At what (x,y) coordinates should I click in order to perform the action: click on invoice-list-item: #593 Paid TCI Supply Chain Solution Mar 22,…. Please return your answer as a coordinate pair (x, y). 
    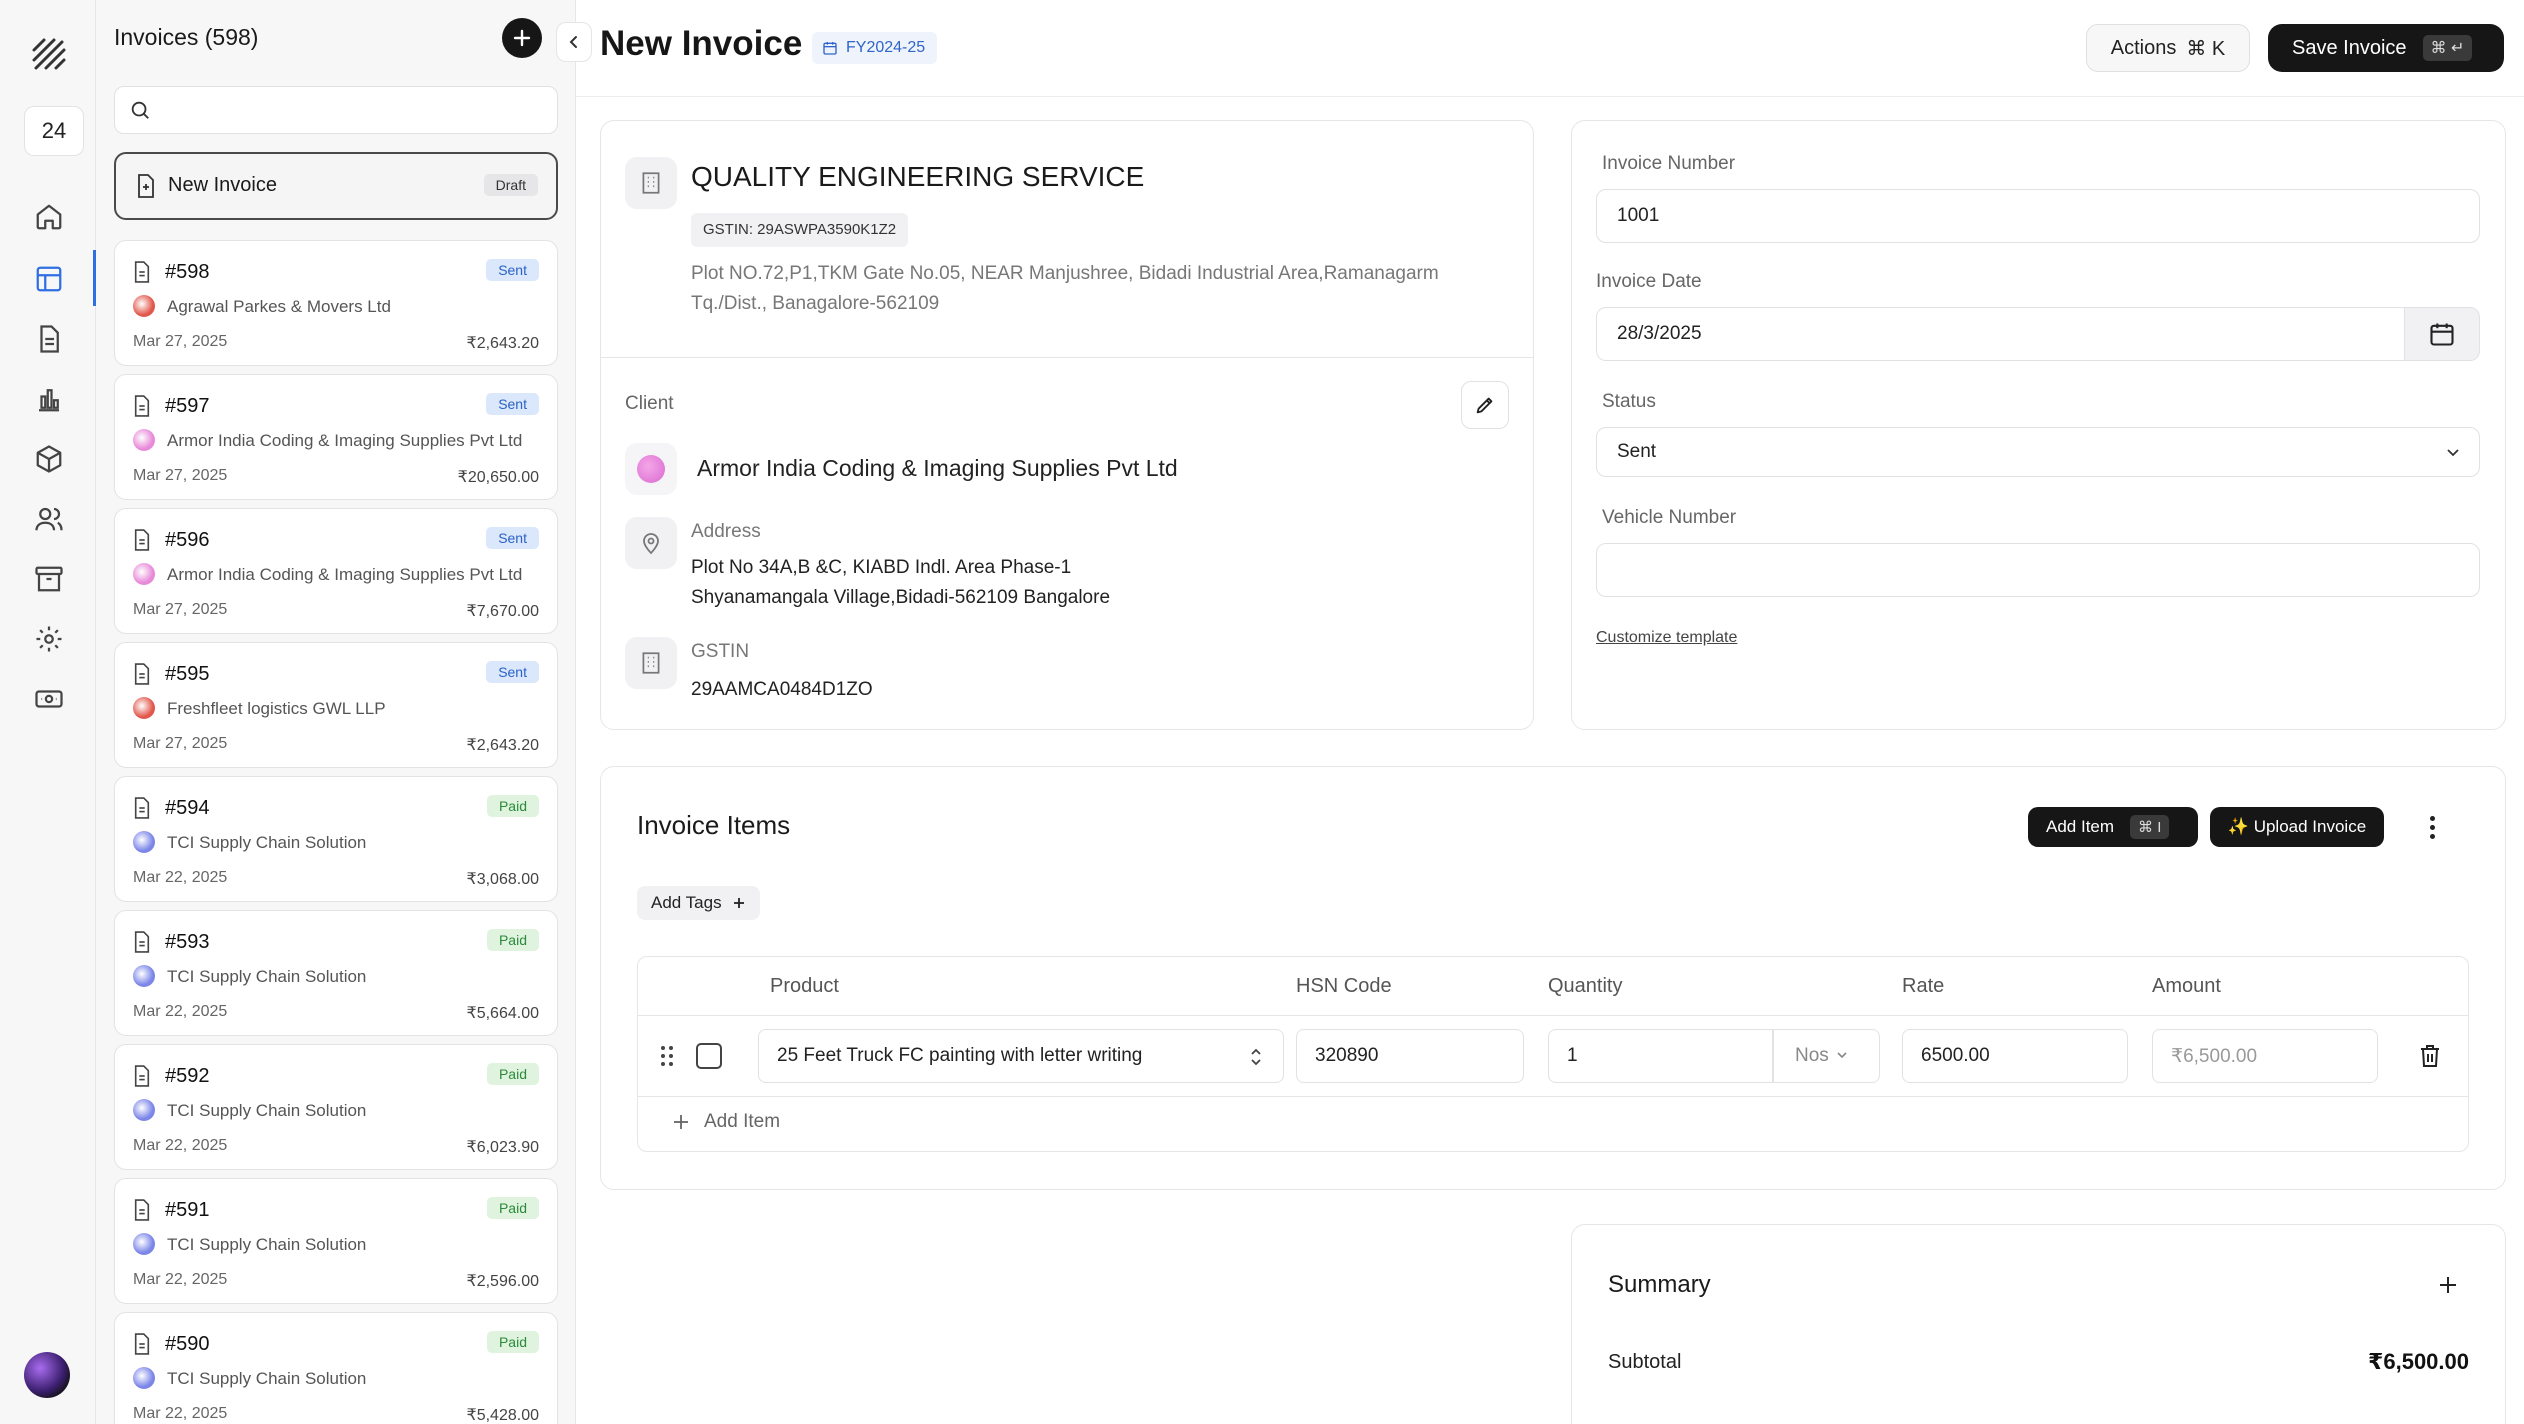
    Looking at the image, I should click on (336, 973).